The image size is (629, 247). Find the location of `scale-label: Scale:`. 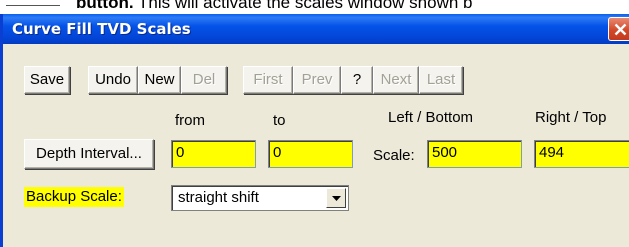

scale-label: Scale: is located at coordinates (394, 155).